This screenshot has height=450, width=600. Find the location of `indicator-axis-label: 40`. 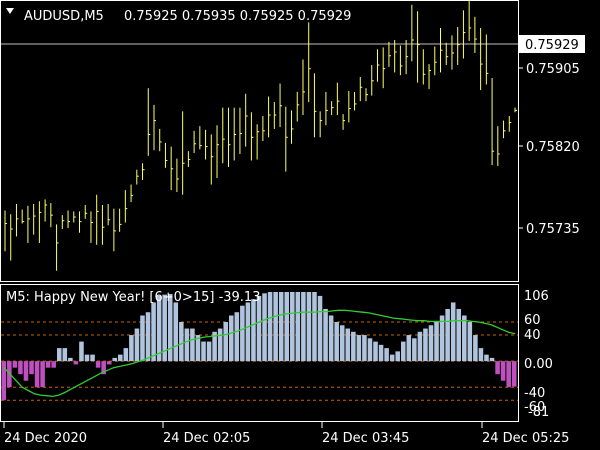

indicator-axis-label: 40 is located at coordinates (532, 335).